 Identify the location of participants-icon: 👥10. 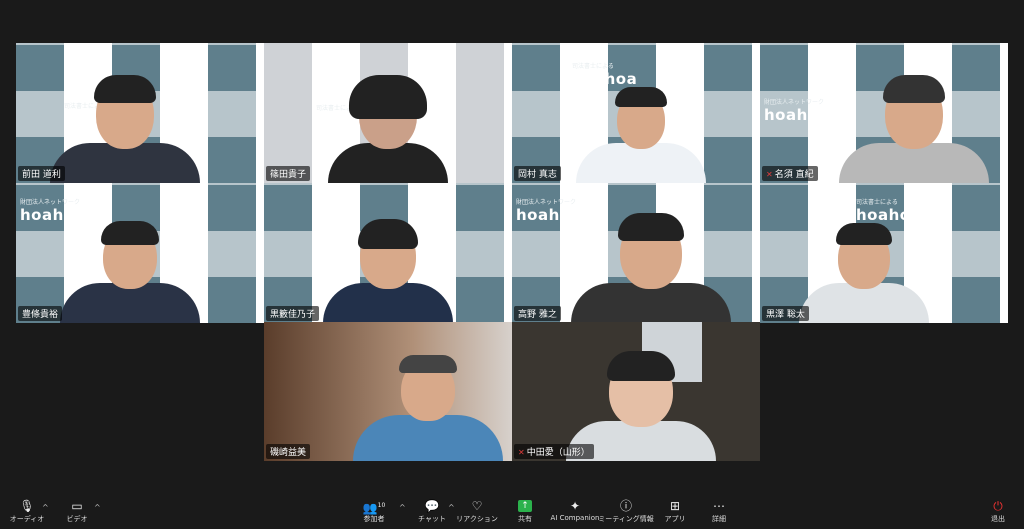
(374, 508).